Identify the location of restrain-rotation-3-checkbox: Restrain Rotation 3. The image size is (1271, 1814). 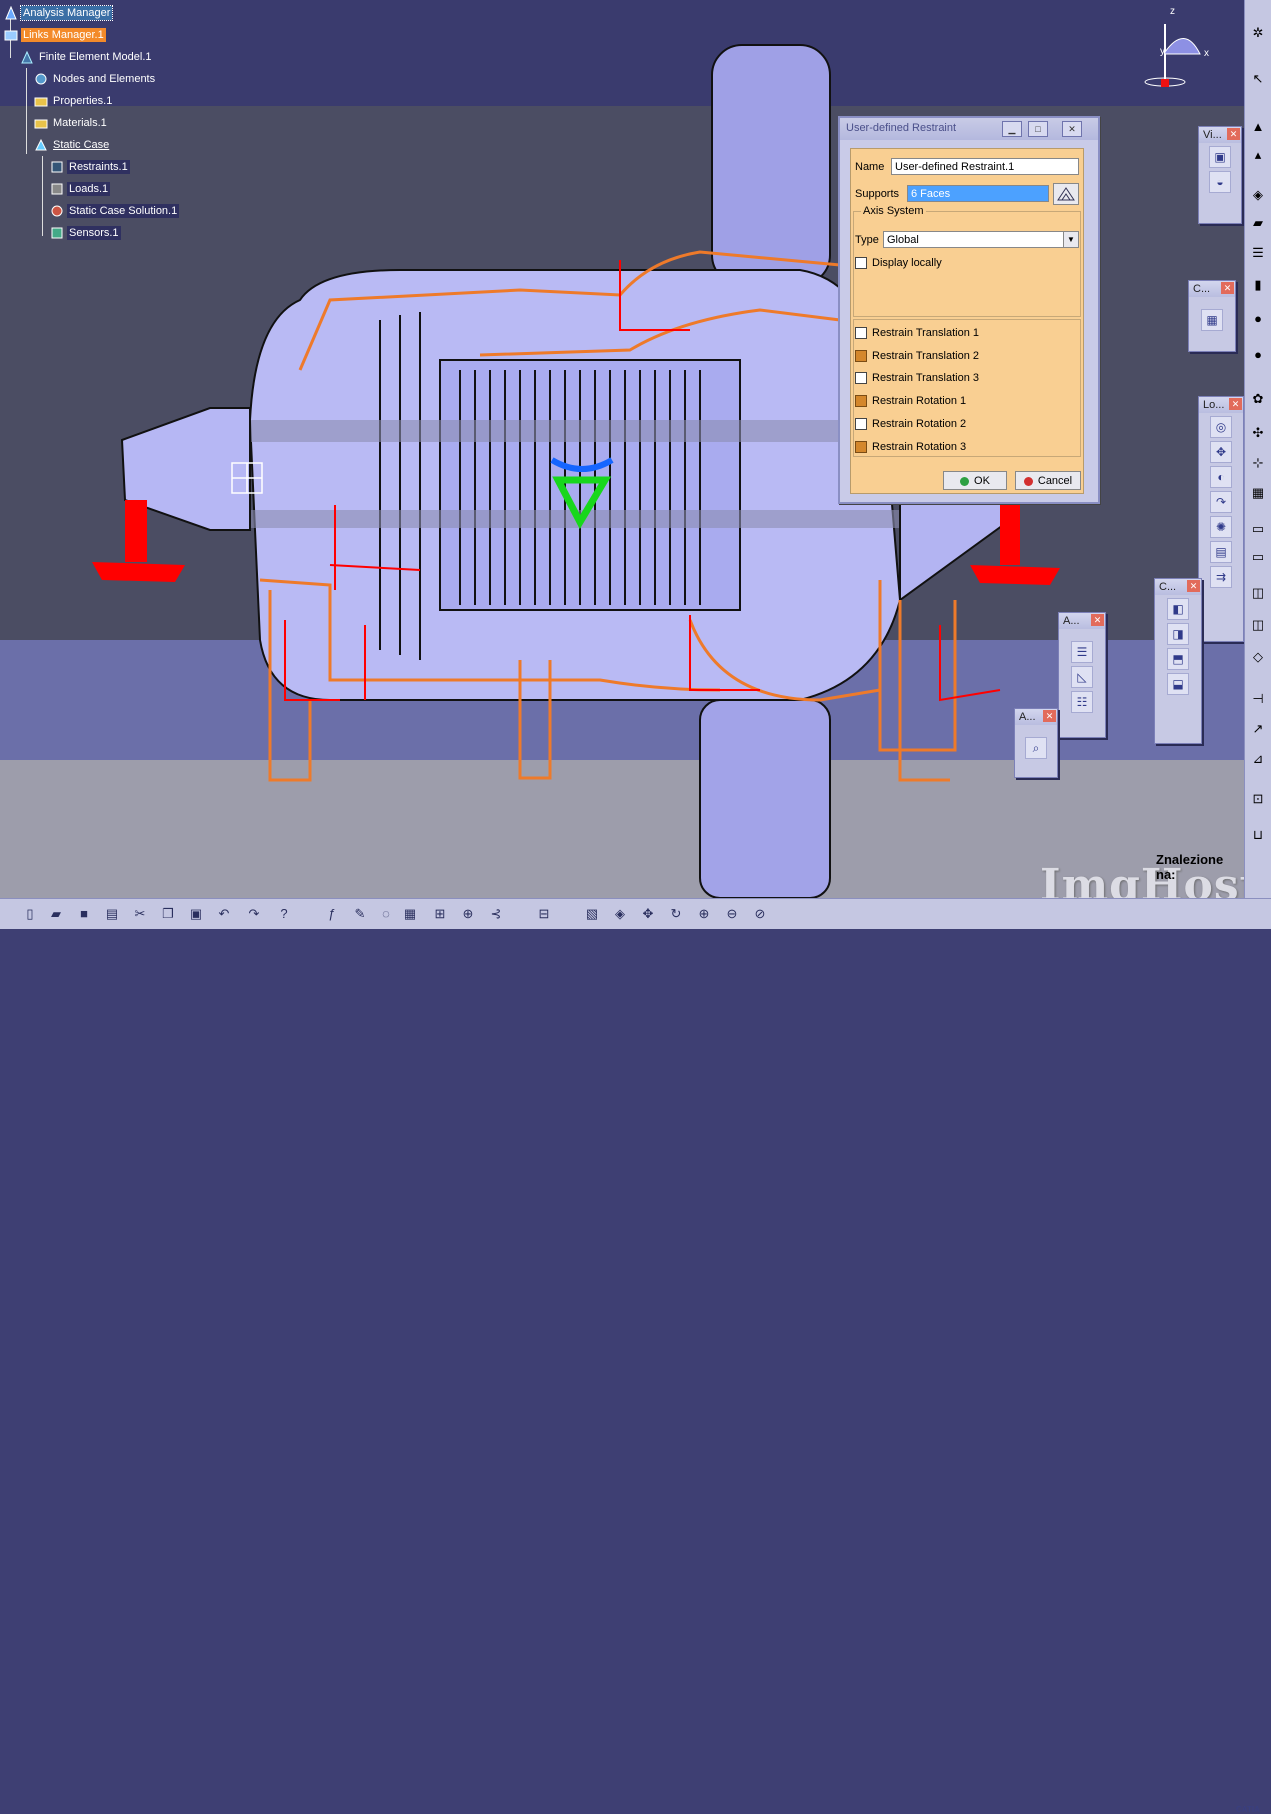
(910, 447).